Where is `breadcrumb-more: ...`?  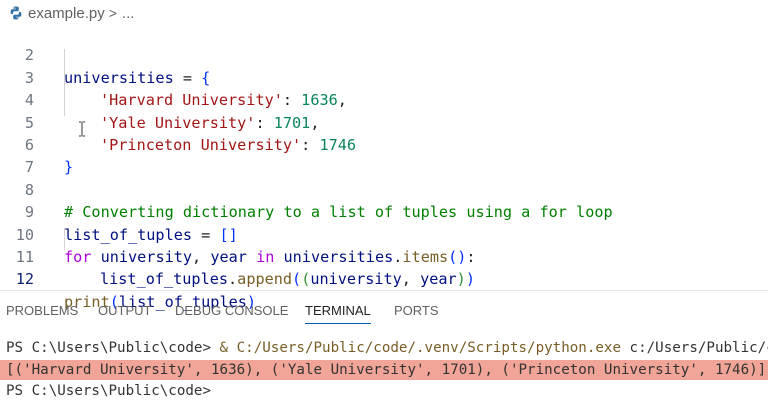
breadcrumb-more: ... is located at coordinates (128, 13).